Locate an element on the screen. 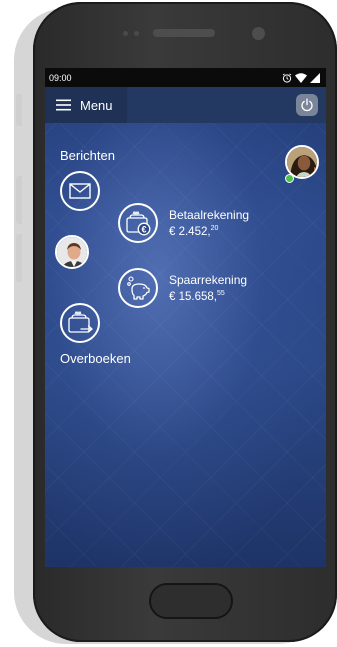 This screenshot has height=647, width=337. home-button is located at coordinates (191, 601).